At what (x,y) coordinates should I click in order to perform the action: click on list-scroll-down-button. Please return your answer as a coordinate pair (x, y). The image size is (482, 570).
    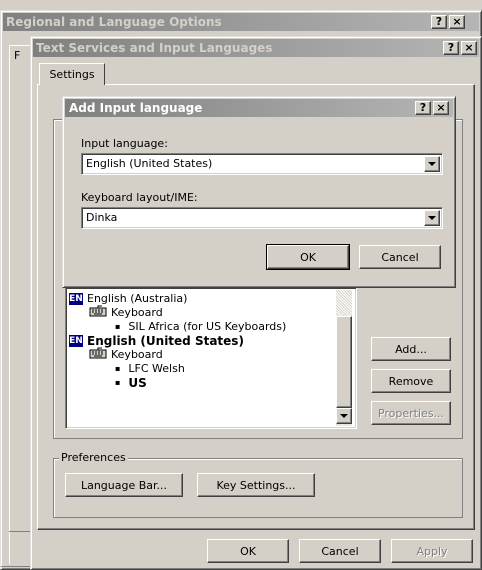
    Looking at the image, I should click on (344, 416).